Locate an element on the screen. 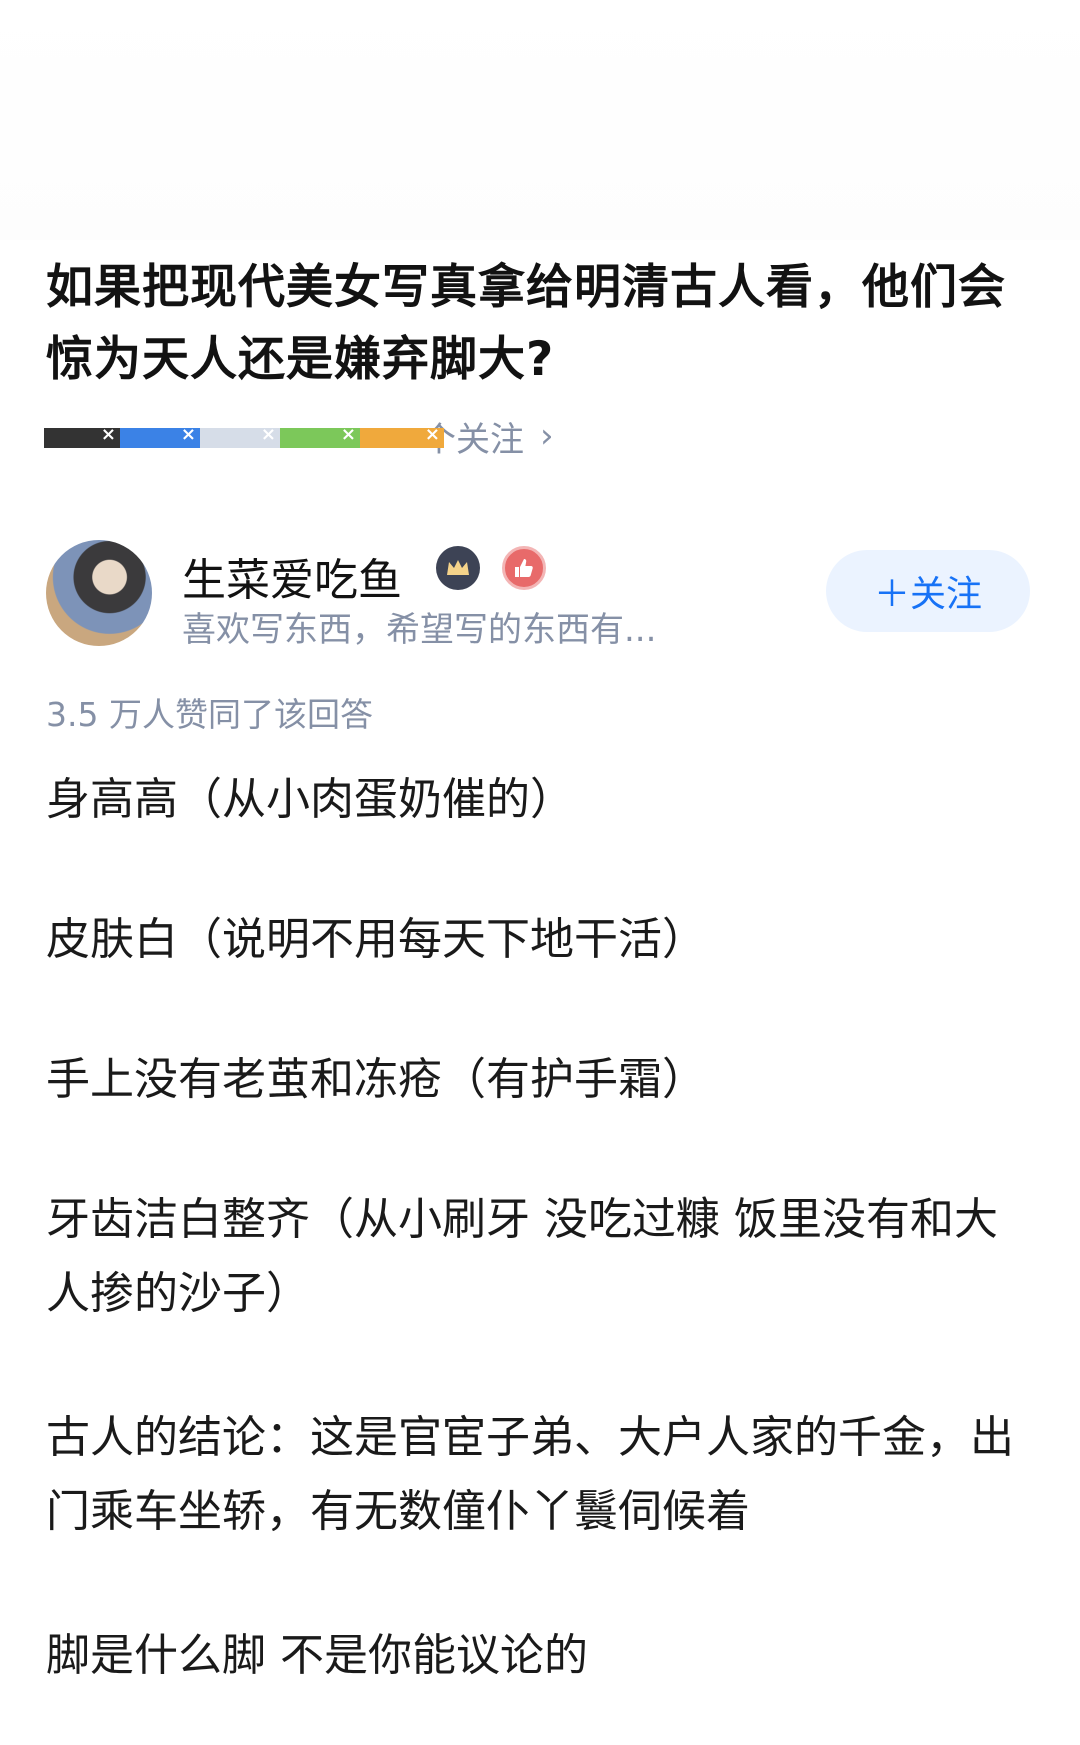  crown-icon is located at coordinates (458, 567).